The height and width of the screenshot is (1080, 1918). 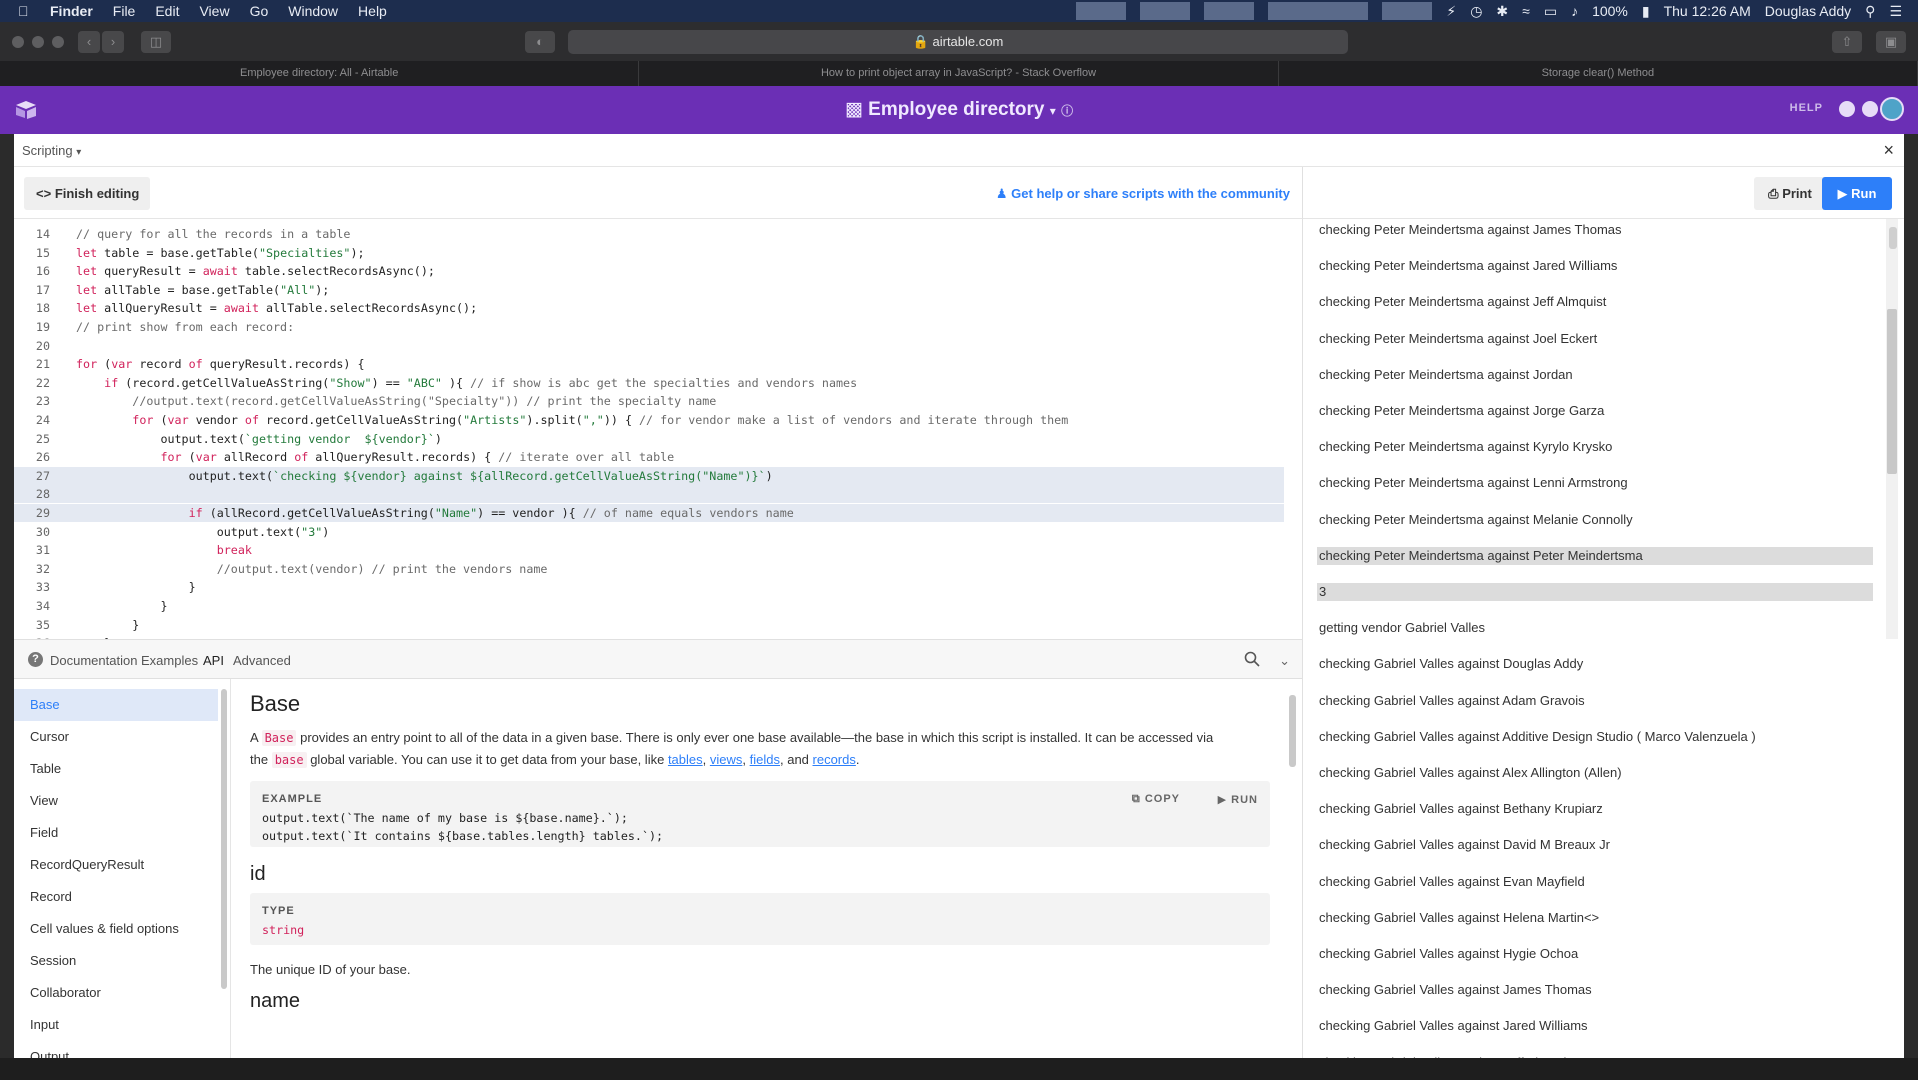 I want to click on nav-item: Record, so click(x=116, y=897).